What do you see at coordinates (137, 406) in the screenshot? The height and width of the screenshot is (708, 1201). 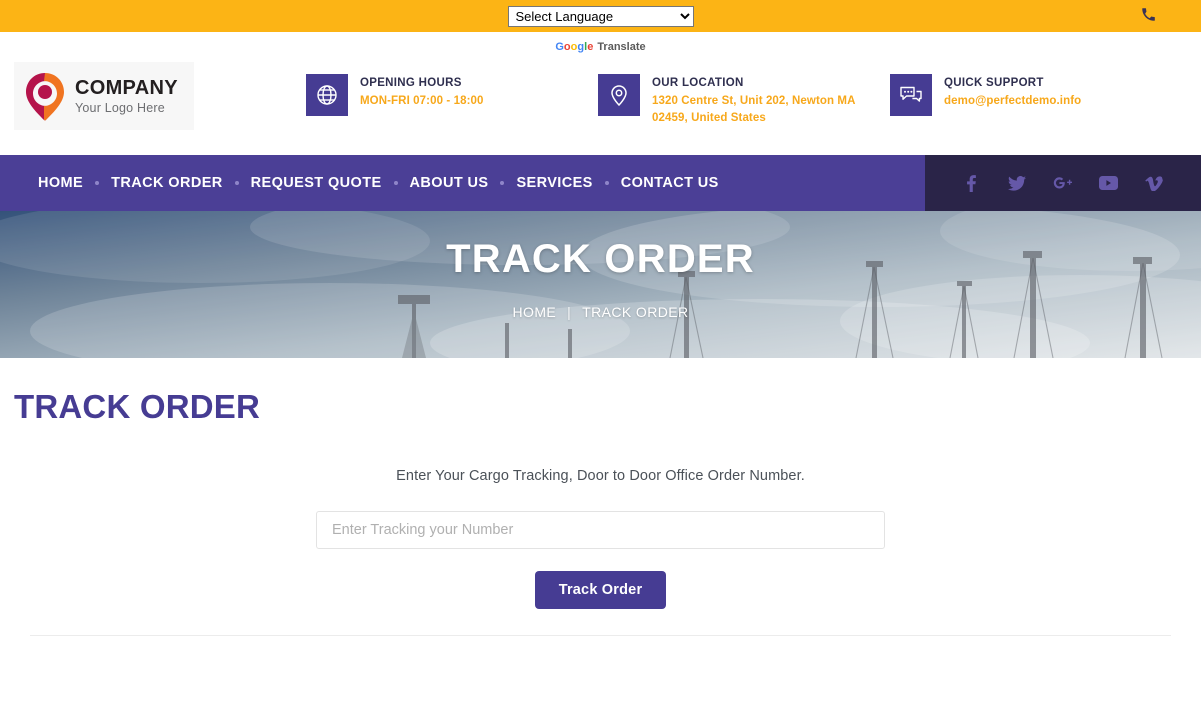 I see `page-title: TRACK ORDER` at bounding box center [137, 406].